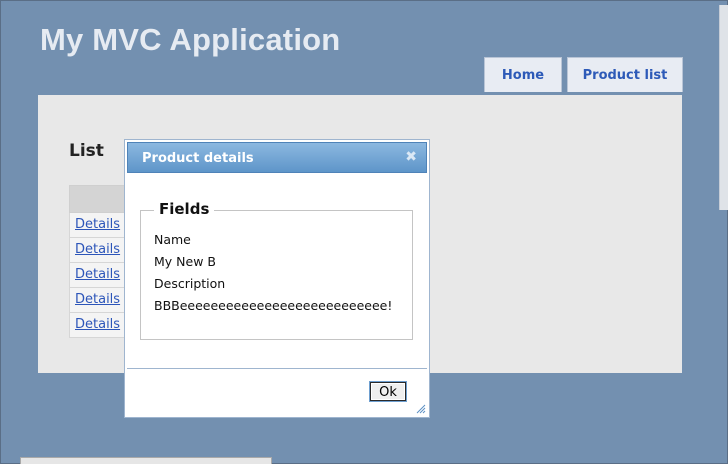  What do you see at coordinates (420, 408) in the screenshot?
I see `resize-grip-icon` at bounding box center [420, 408].